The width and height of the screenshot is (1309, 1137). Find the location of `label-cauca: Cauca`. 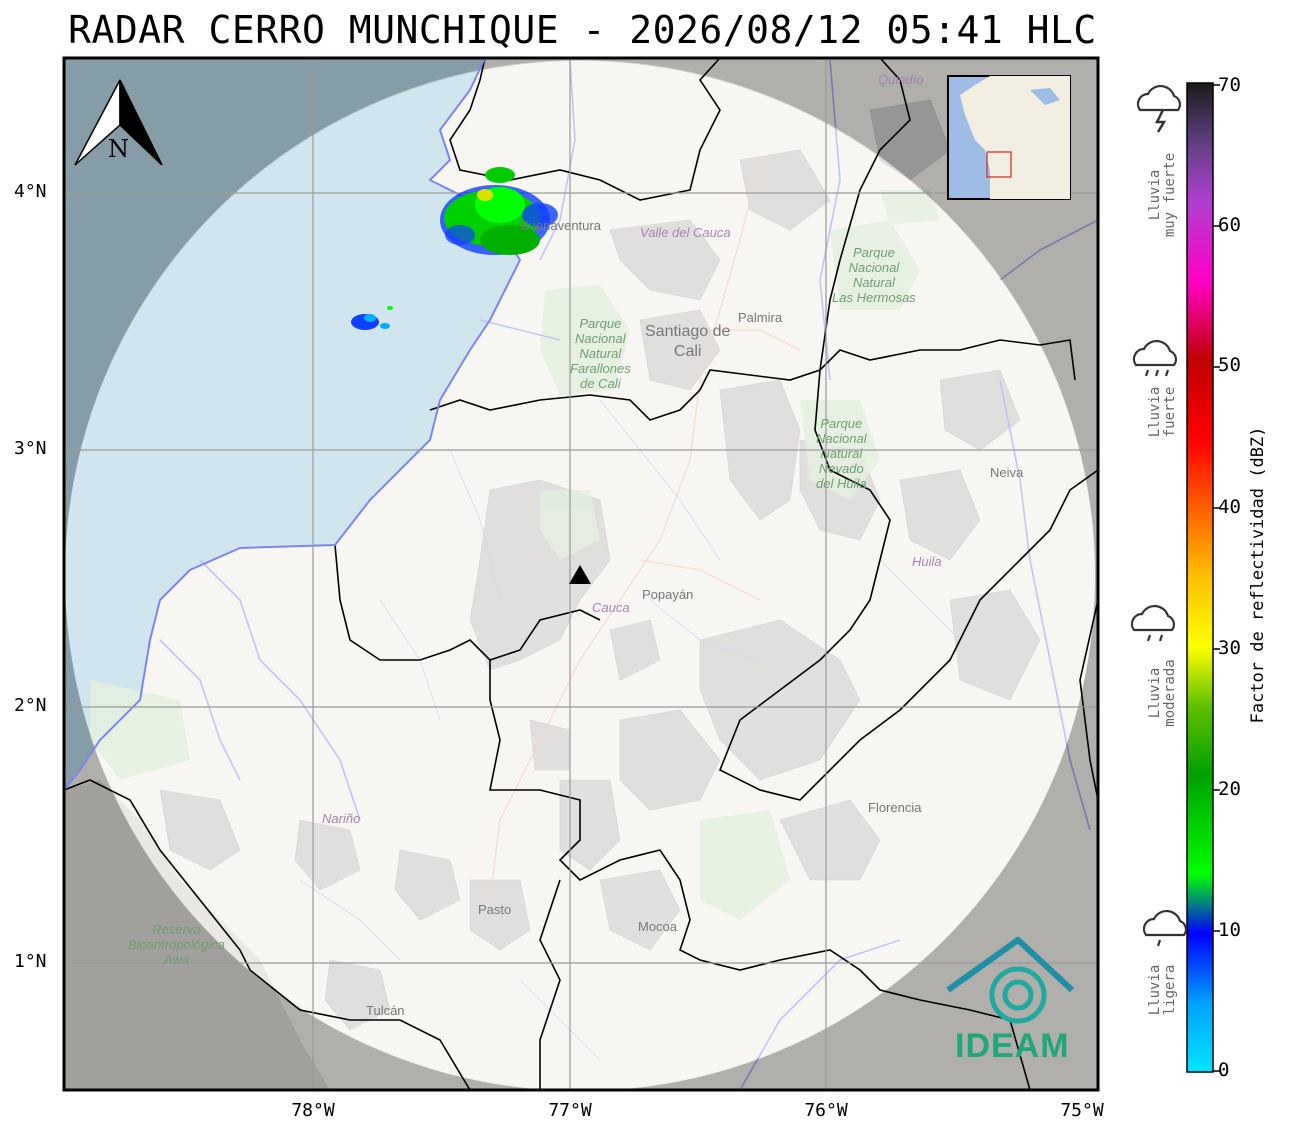

label-cauca: Cauca is located at coordinates (611, 607).